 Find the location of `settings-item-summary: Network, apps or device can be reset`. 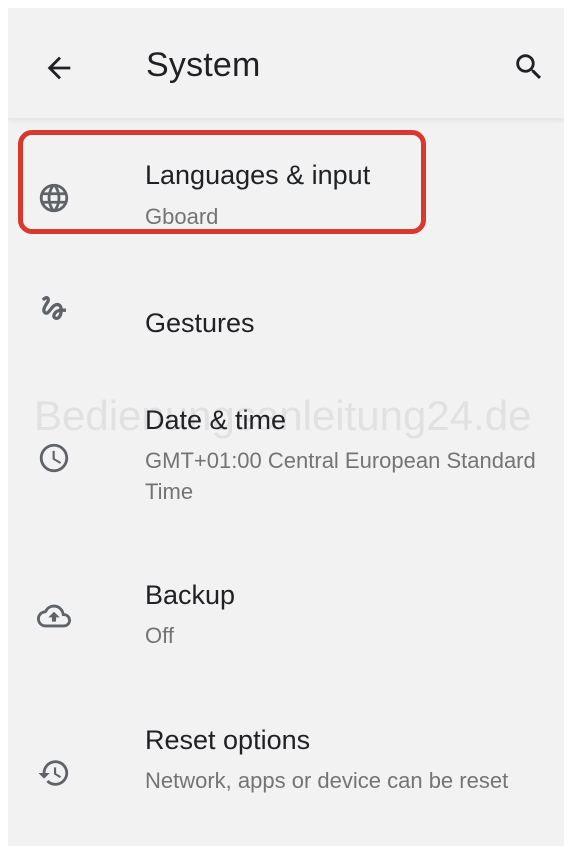

settings-item-summary: Network, apps or device can be reset is located at coordinates (327, 780).